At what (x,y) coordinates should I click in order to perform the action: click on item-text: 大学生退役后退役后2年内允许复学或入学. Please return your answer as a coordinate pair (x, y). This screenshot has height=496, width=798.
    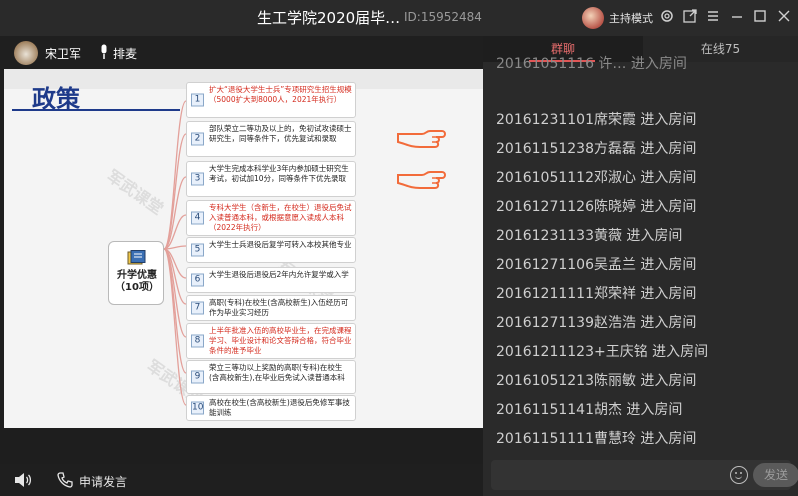
    Looking at the image, I should click on (279, 274).